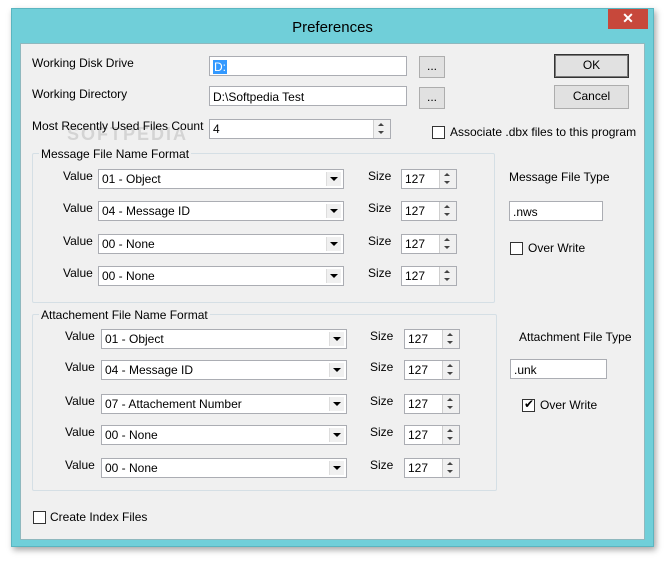  I want to click on attachment-format-title: Attachement File Name Format, so click(124, 315).